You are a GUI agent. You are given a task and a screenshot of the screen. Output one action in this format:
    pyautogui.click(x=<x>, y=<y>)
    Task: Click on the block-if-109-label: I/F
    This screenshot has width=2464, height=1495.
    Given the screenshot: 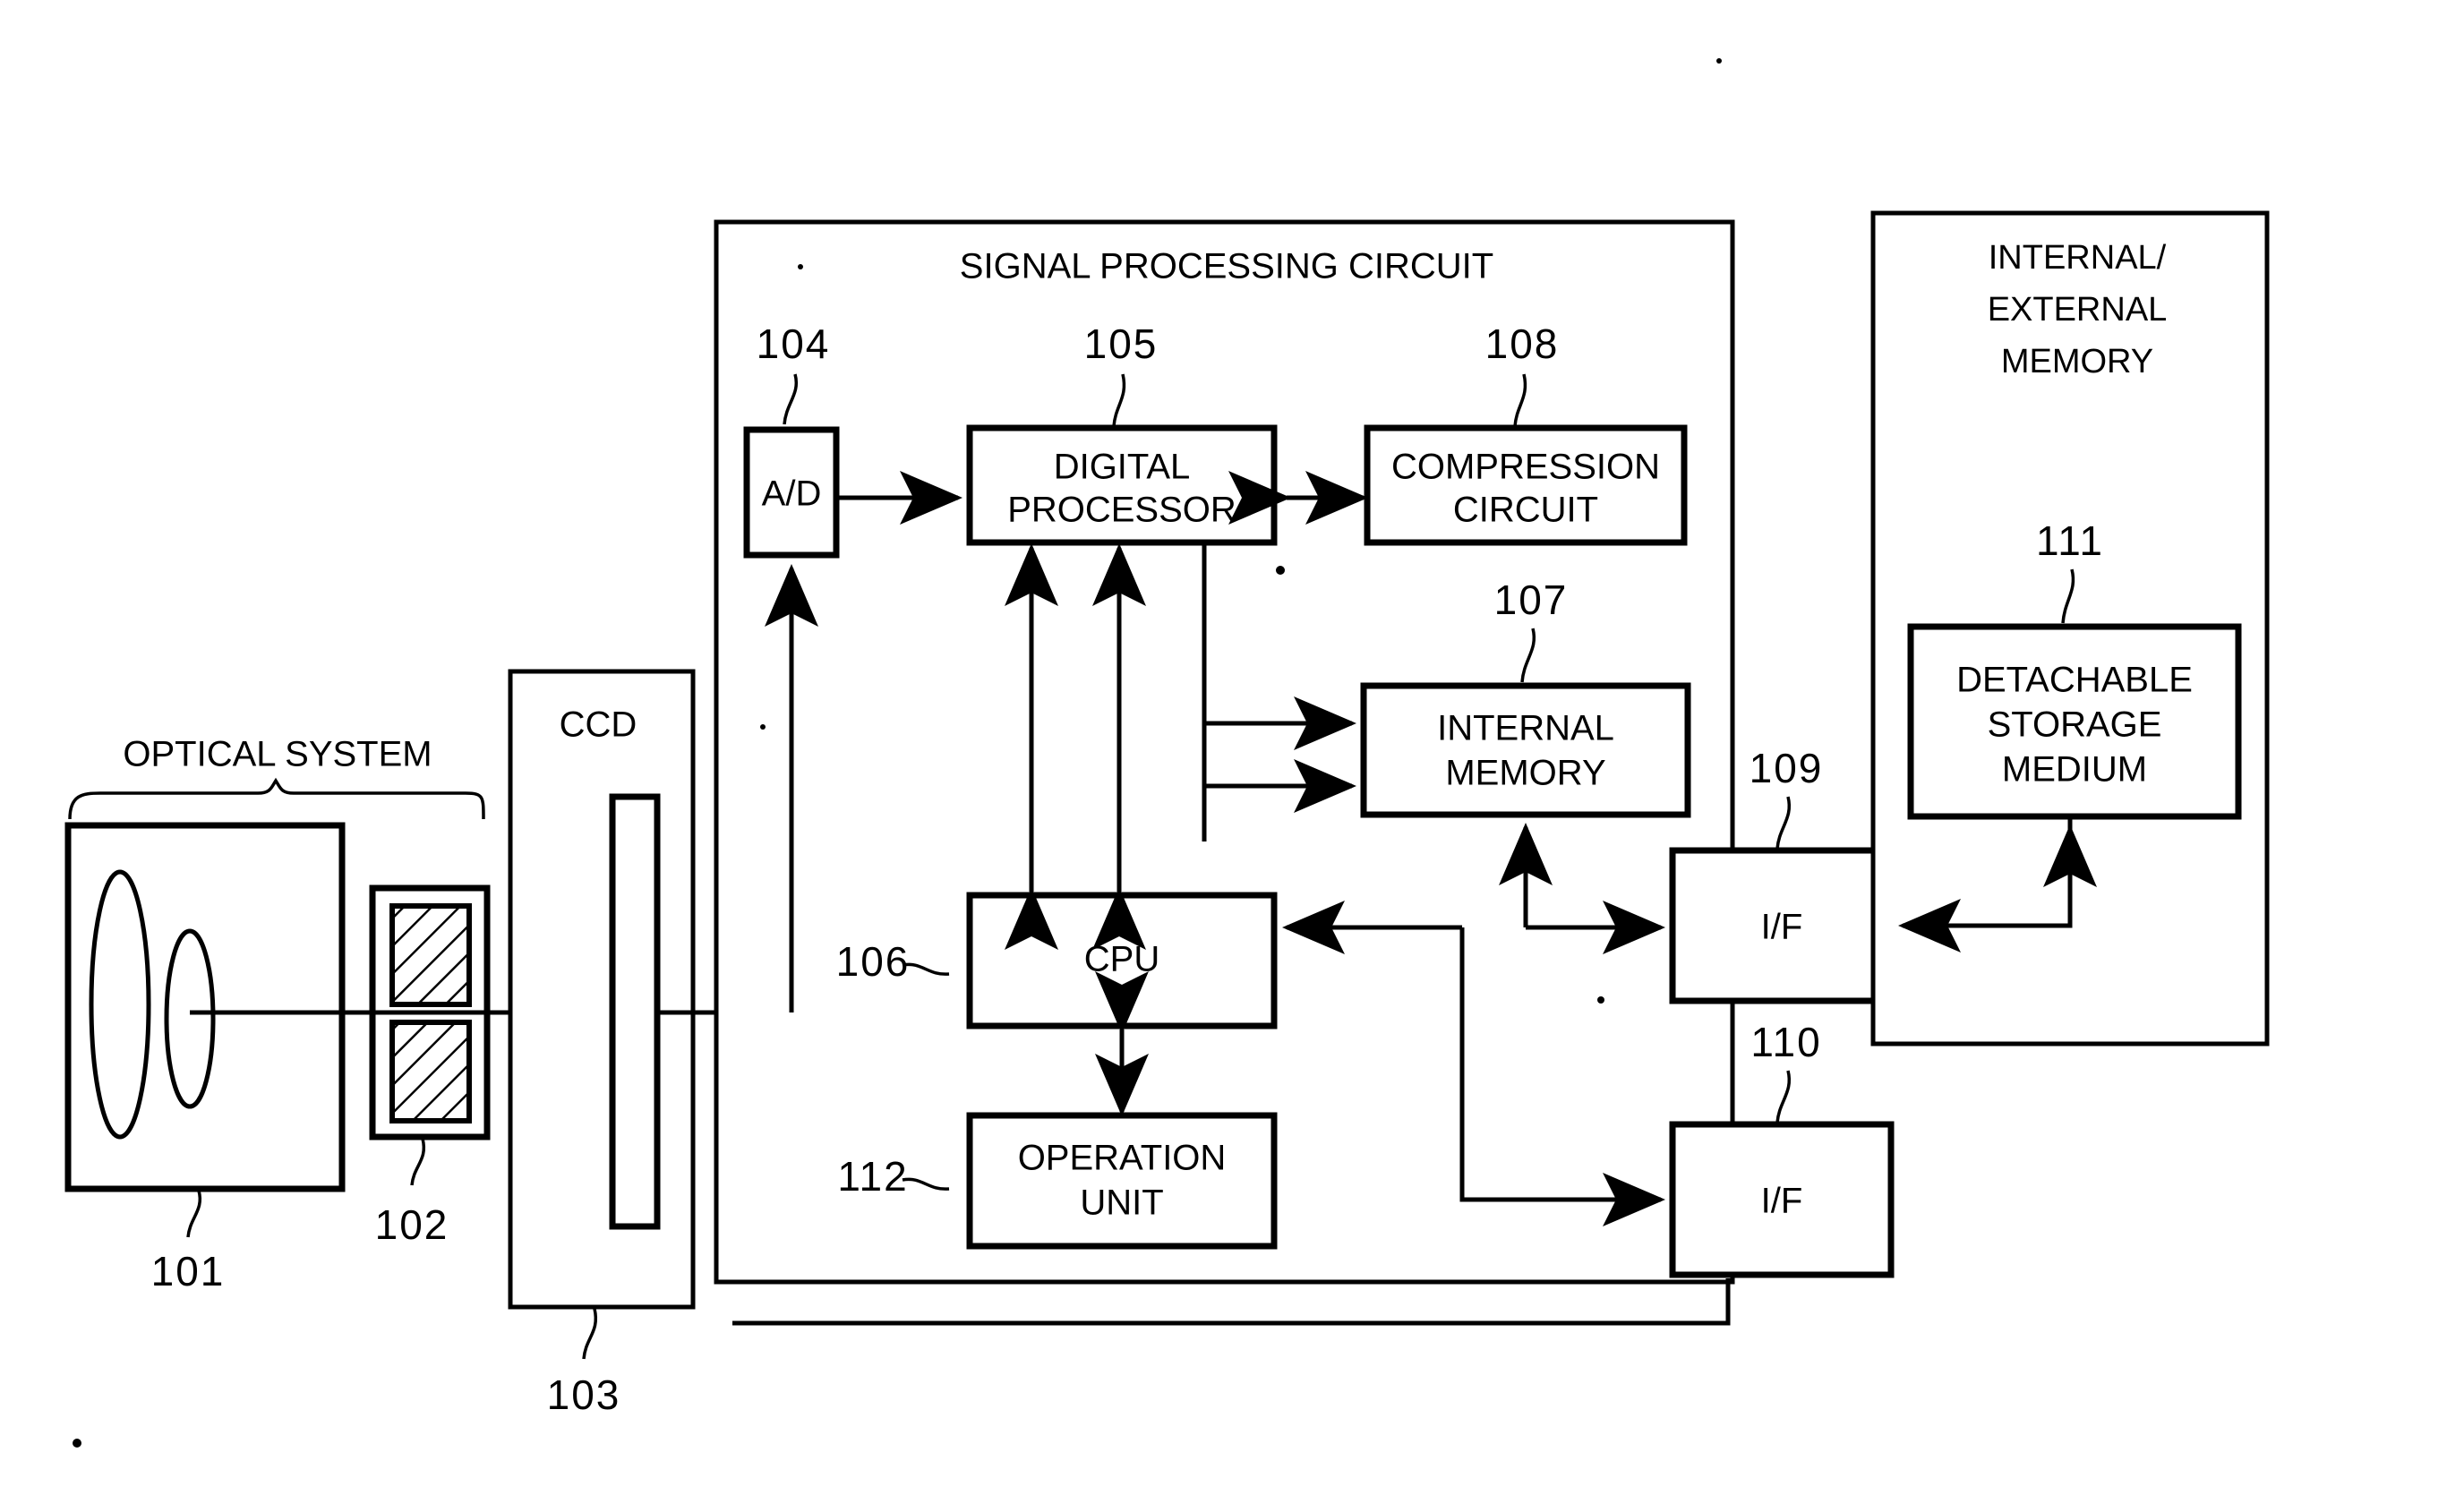 What is the action you would take?
    pyautogui.click(x=1782, y=927)
    